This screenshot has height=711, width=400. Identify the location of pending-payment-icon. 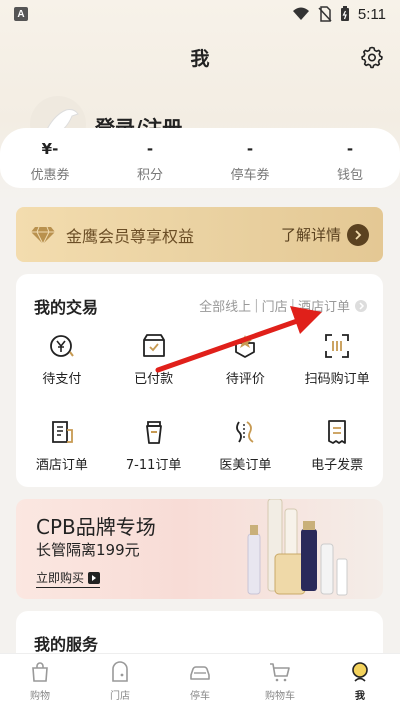
(61, 346).